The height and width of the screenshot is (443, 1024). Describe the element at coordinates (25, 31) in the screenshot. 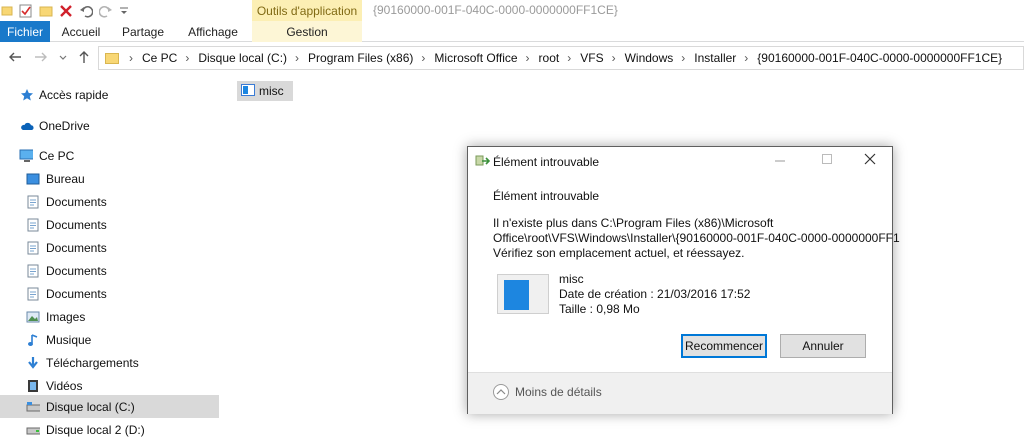

I see `tab-fichier: Fichier` at that location.